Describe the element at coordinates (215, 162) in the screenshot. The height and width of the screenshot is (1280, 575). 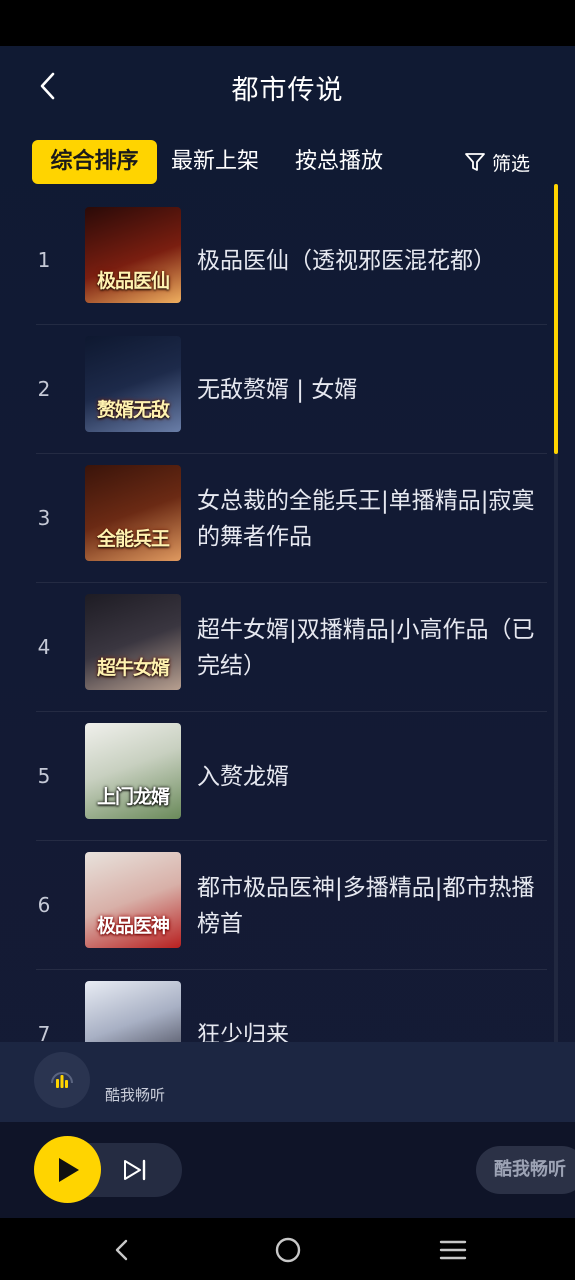
I see `tab-latest: 最新上架` at that location.